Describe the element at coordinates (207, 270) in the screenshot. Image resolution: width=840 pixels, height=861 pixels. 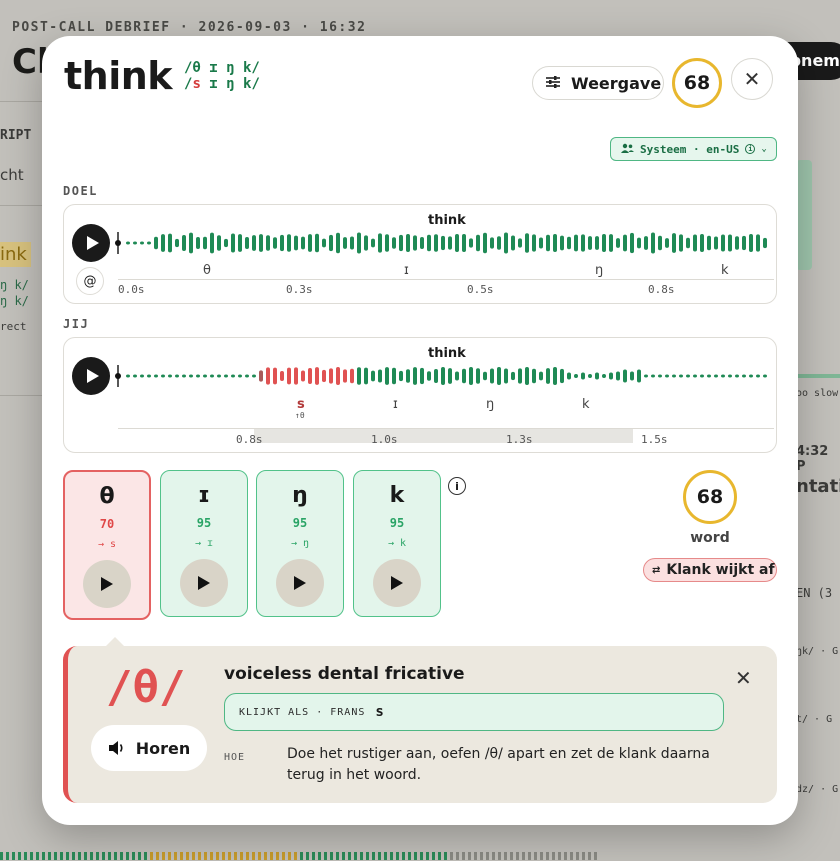
I see `target-phoneme: θ` at that location.